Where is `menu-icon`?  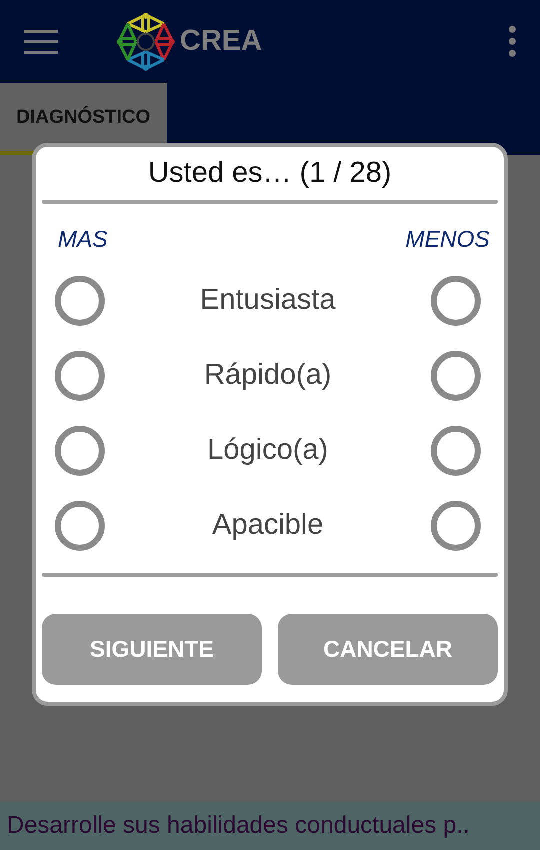 menu-icon is located at coordinates (41, 42).